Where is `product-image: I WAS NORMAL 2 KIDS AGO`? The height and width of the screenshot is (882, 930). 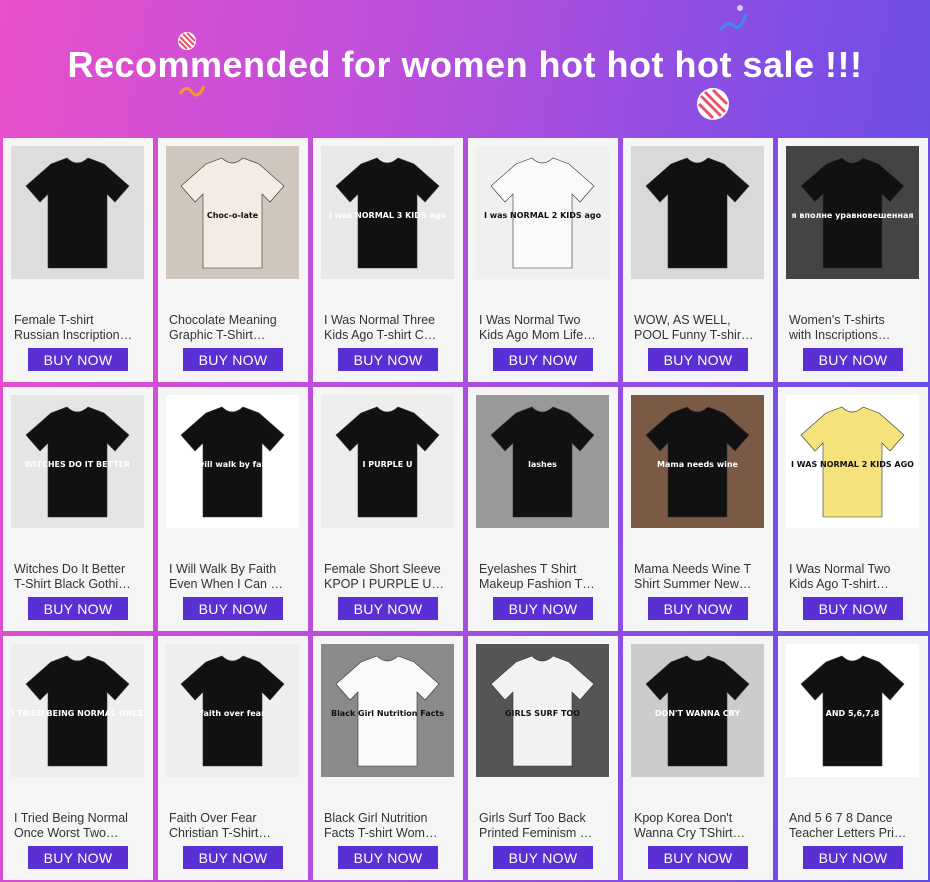 product-image: I WAS NORMAL 2 KIDS AGO is located at coordinates (852, 461).